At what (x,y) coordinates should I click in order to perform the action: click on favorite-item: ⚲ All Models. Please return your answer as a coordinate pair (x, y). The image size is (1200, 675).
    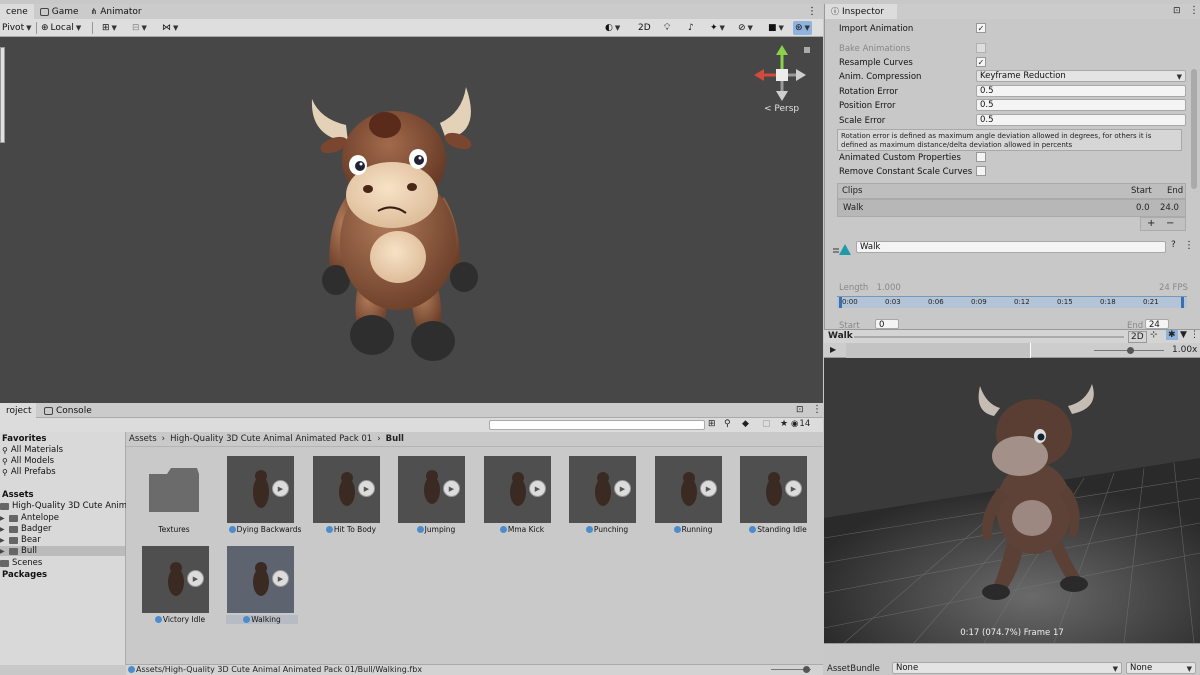
    Looking at the image, I should click on (28, 461).